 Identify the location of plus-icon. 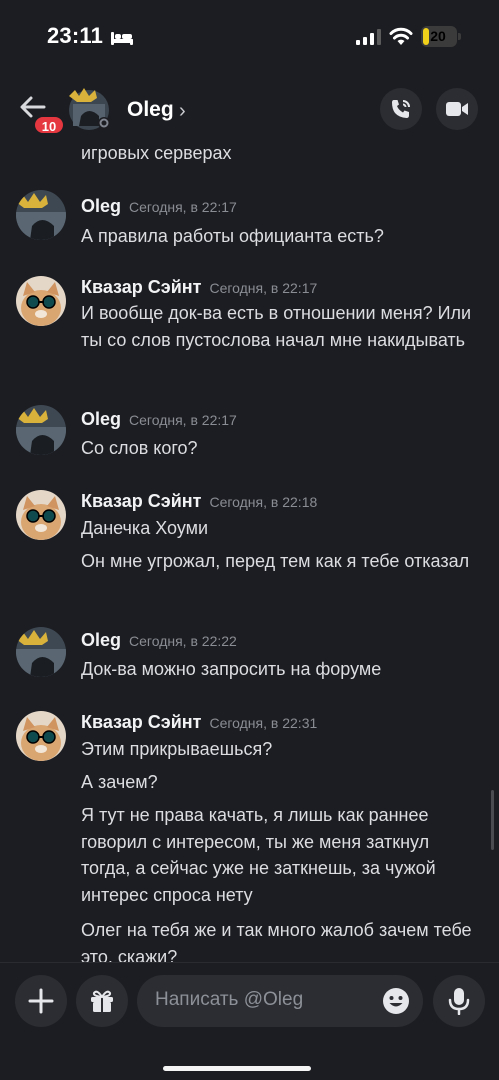
(41, 1001).